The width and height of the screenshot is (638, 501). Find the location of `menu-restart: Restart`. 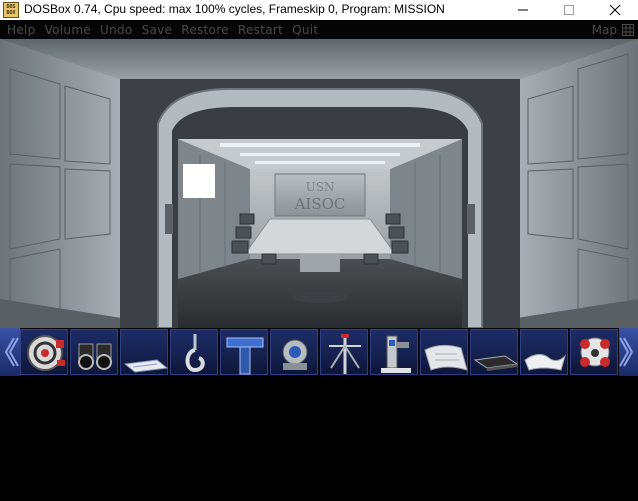

menu-restart: Restart is located at coordinates (260, 30).